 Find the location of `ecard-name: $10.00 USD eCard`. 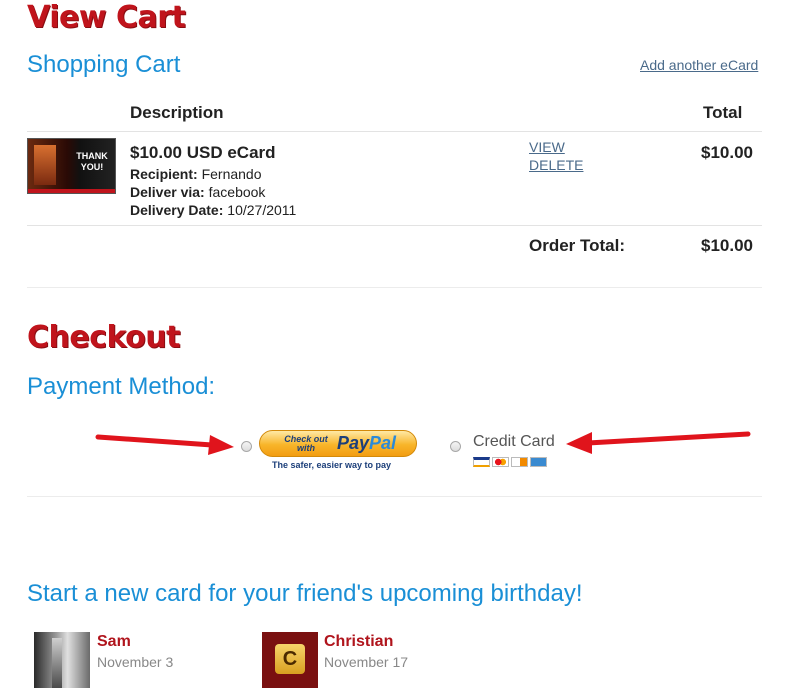

ecard-name: $10.00 USD eCard is located at coordinates (203, 152).